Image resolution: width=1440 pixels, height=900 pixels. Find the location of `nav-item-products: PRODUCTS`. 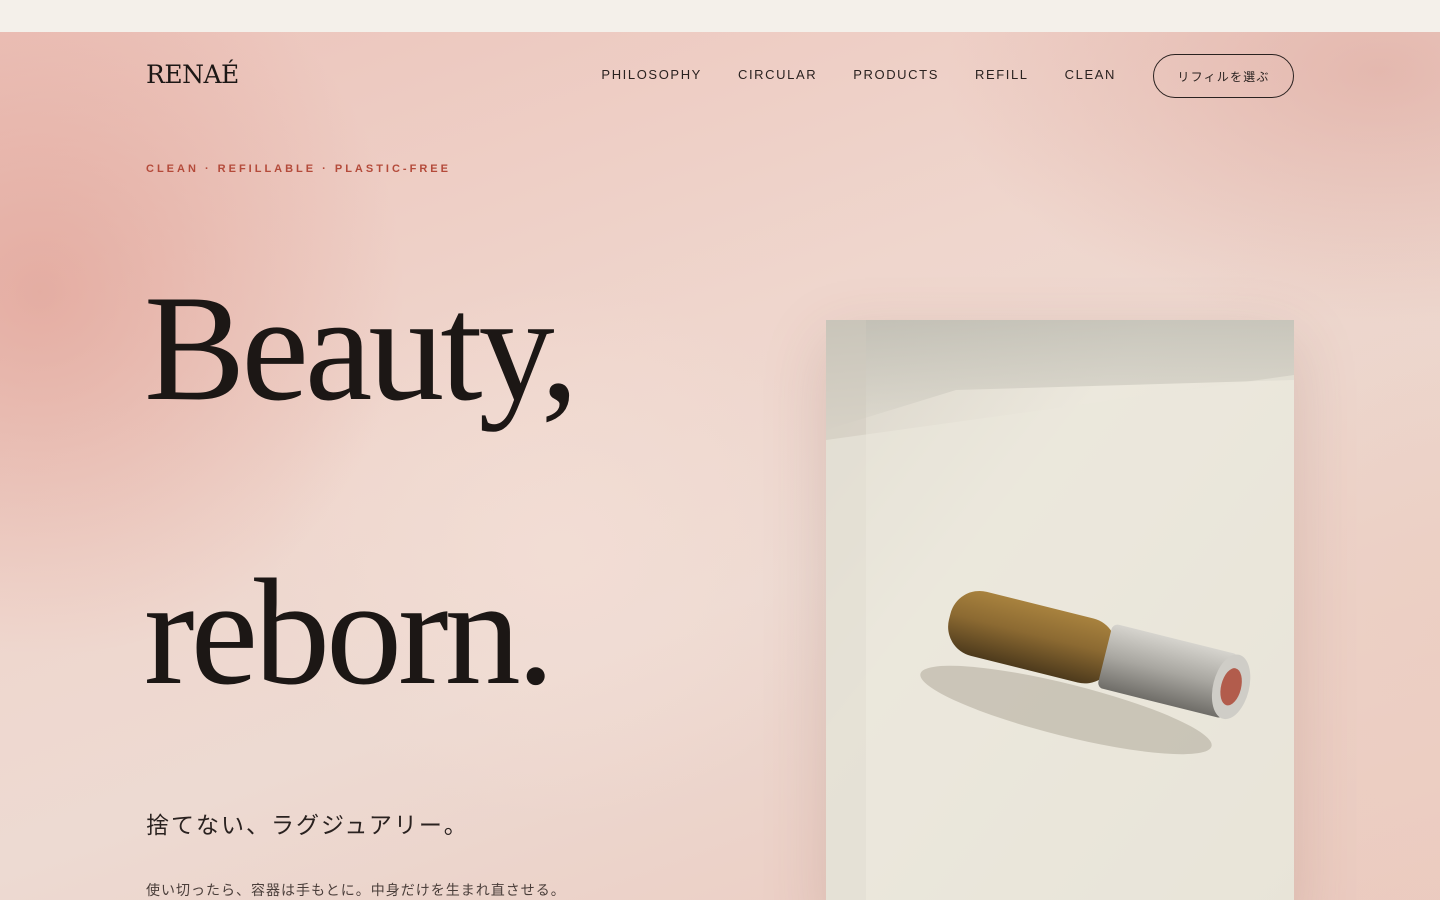

nav-item-products: PRODUCTS is located at coordinates (896, 75).